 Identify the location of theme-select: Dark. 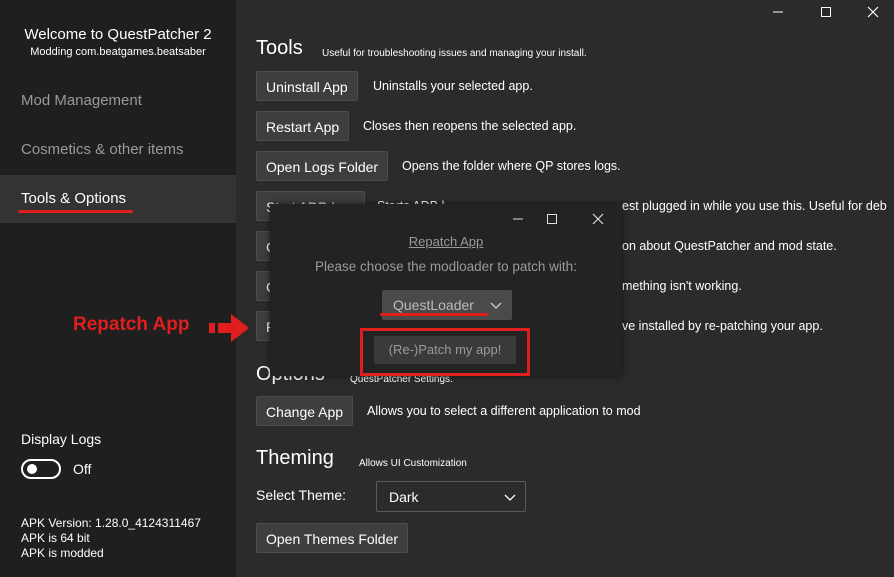
(451, 496).